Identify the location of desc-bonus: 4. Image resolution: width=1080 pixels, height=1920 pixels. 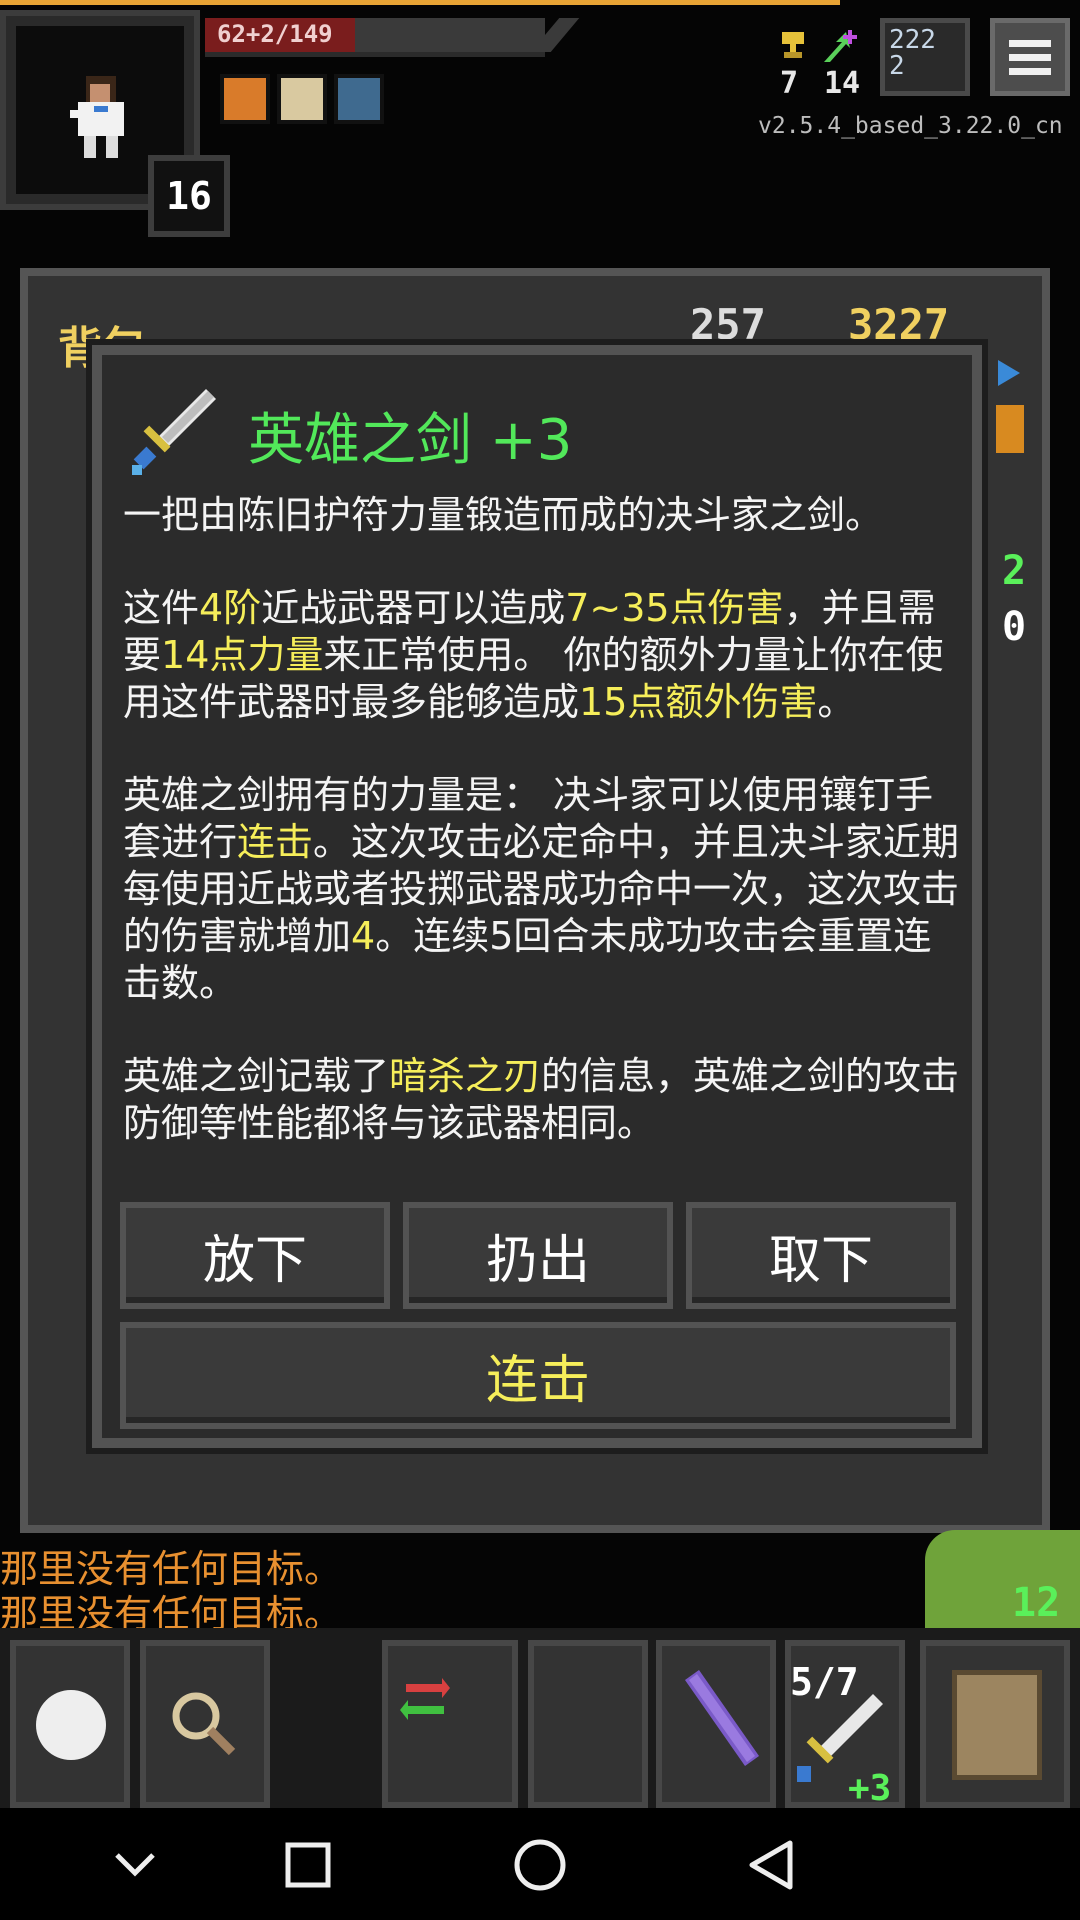
(363, 936).